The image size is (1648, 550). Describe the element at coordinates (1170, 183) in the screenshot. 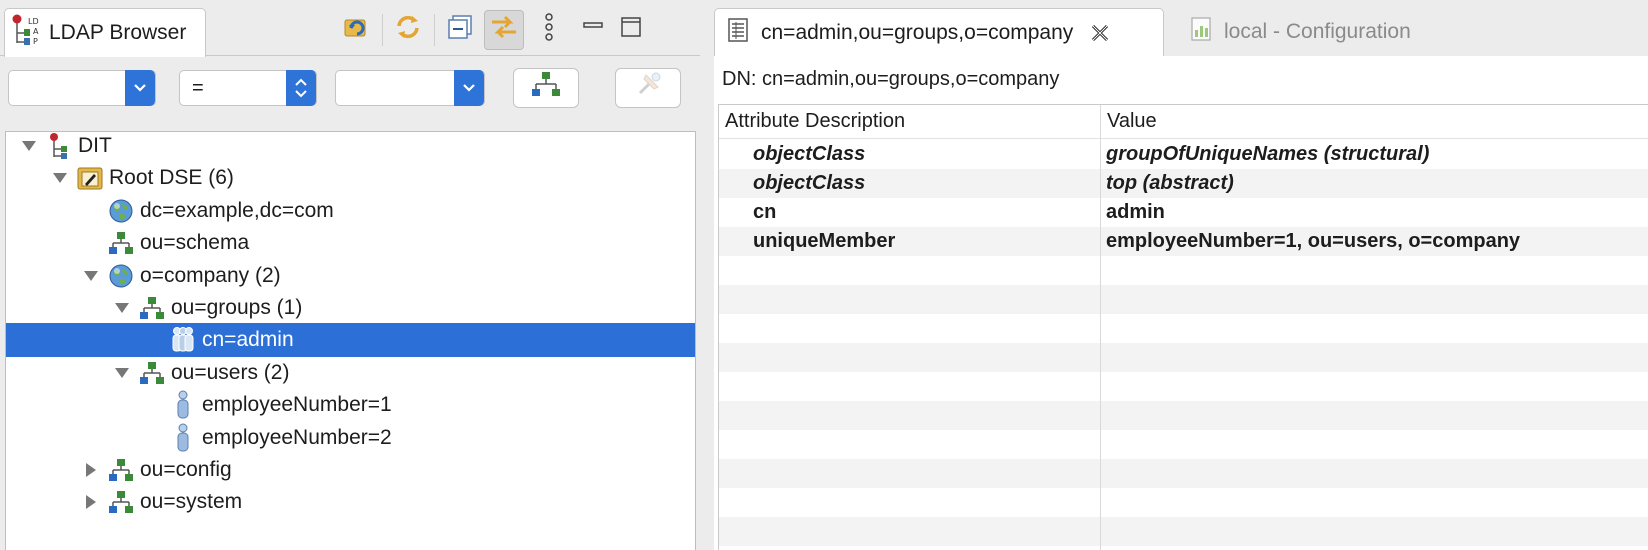

I see `attribute-value-cell: top (abstract)` at that location.